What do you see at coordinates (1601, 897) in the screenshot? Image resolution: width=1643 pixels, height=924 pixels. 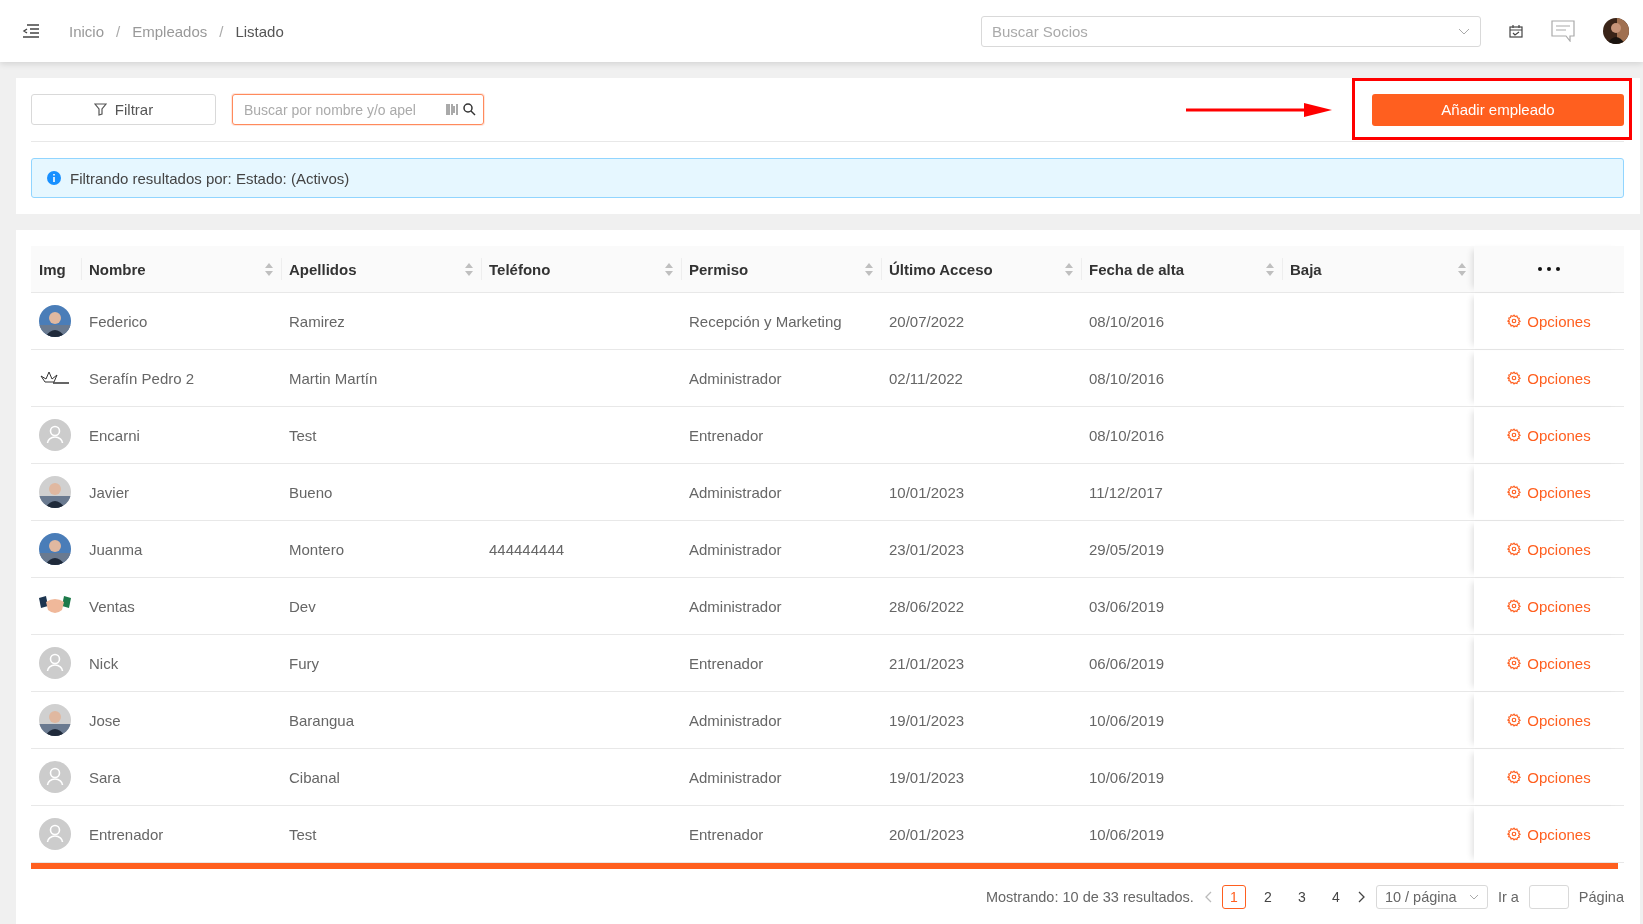 I see `page-label: Página` at bounding box center [1601, 897].